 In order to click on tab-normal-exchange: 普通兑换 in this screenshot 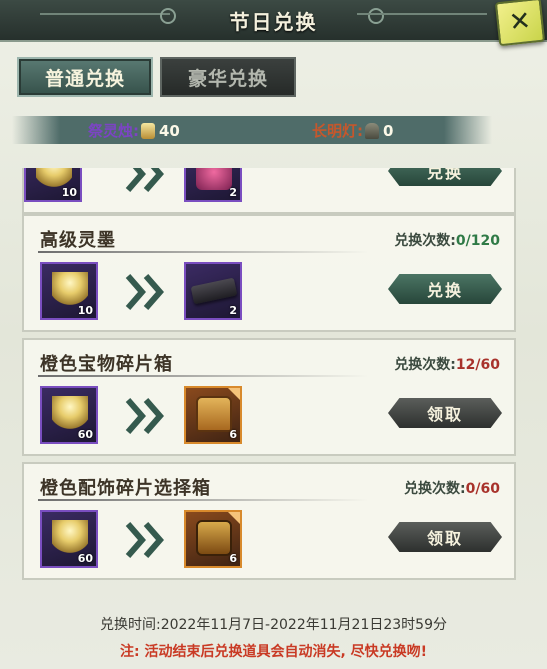, I will do `click(85, 77)`.